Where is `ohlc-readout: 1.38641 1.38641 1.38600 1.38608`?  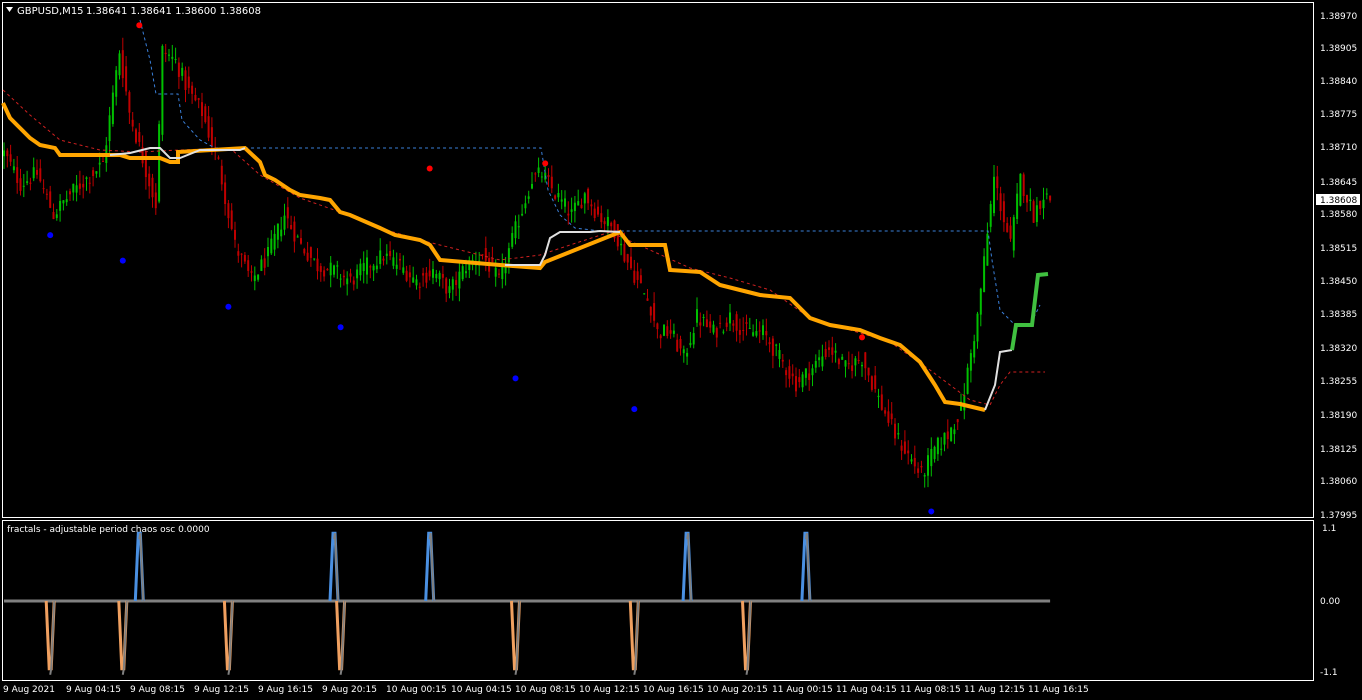 ohlc-readout: 1.38641 1.38641 1.38600 1.38608 is located at coordinates (173, 11).